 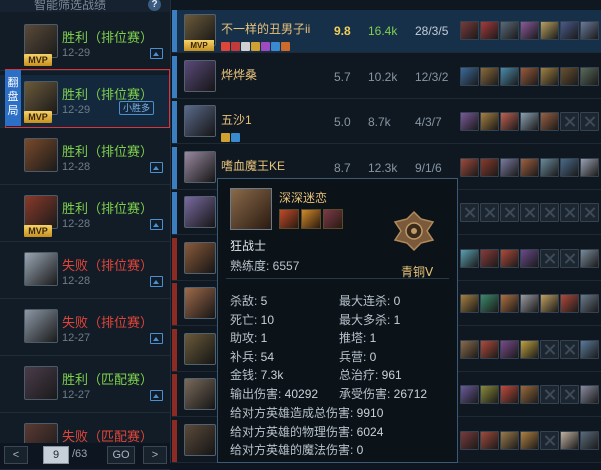 I want to click on game-list-item: MVP 胜利（排位赛） 12-29, so click(x=85, y=44).